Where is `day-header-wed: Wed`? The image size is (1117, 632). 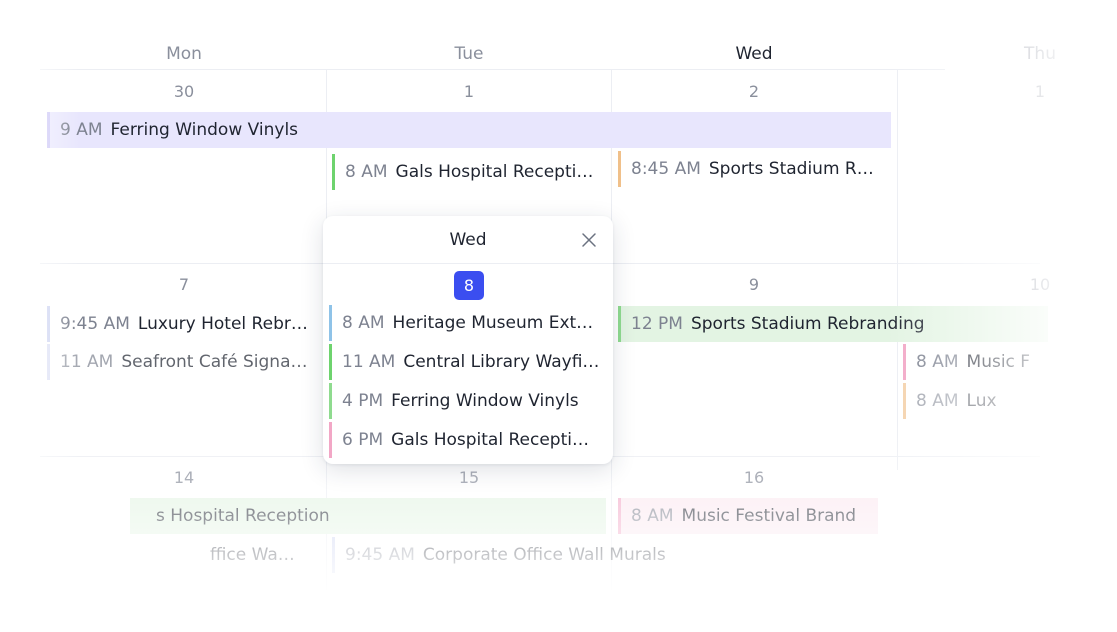 day-header-wed: Wed is located at coordinates (754, 54).